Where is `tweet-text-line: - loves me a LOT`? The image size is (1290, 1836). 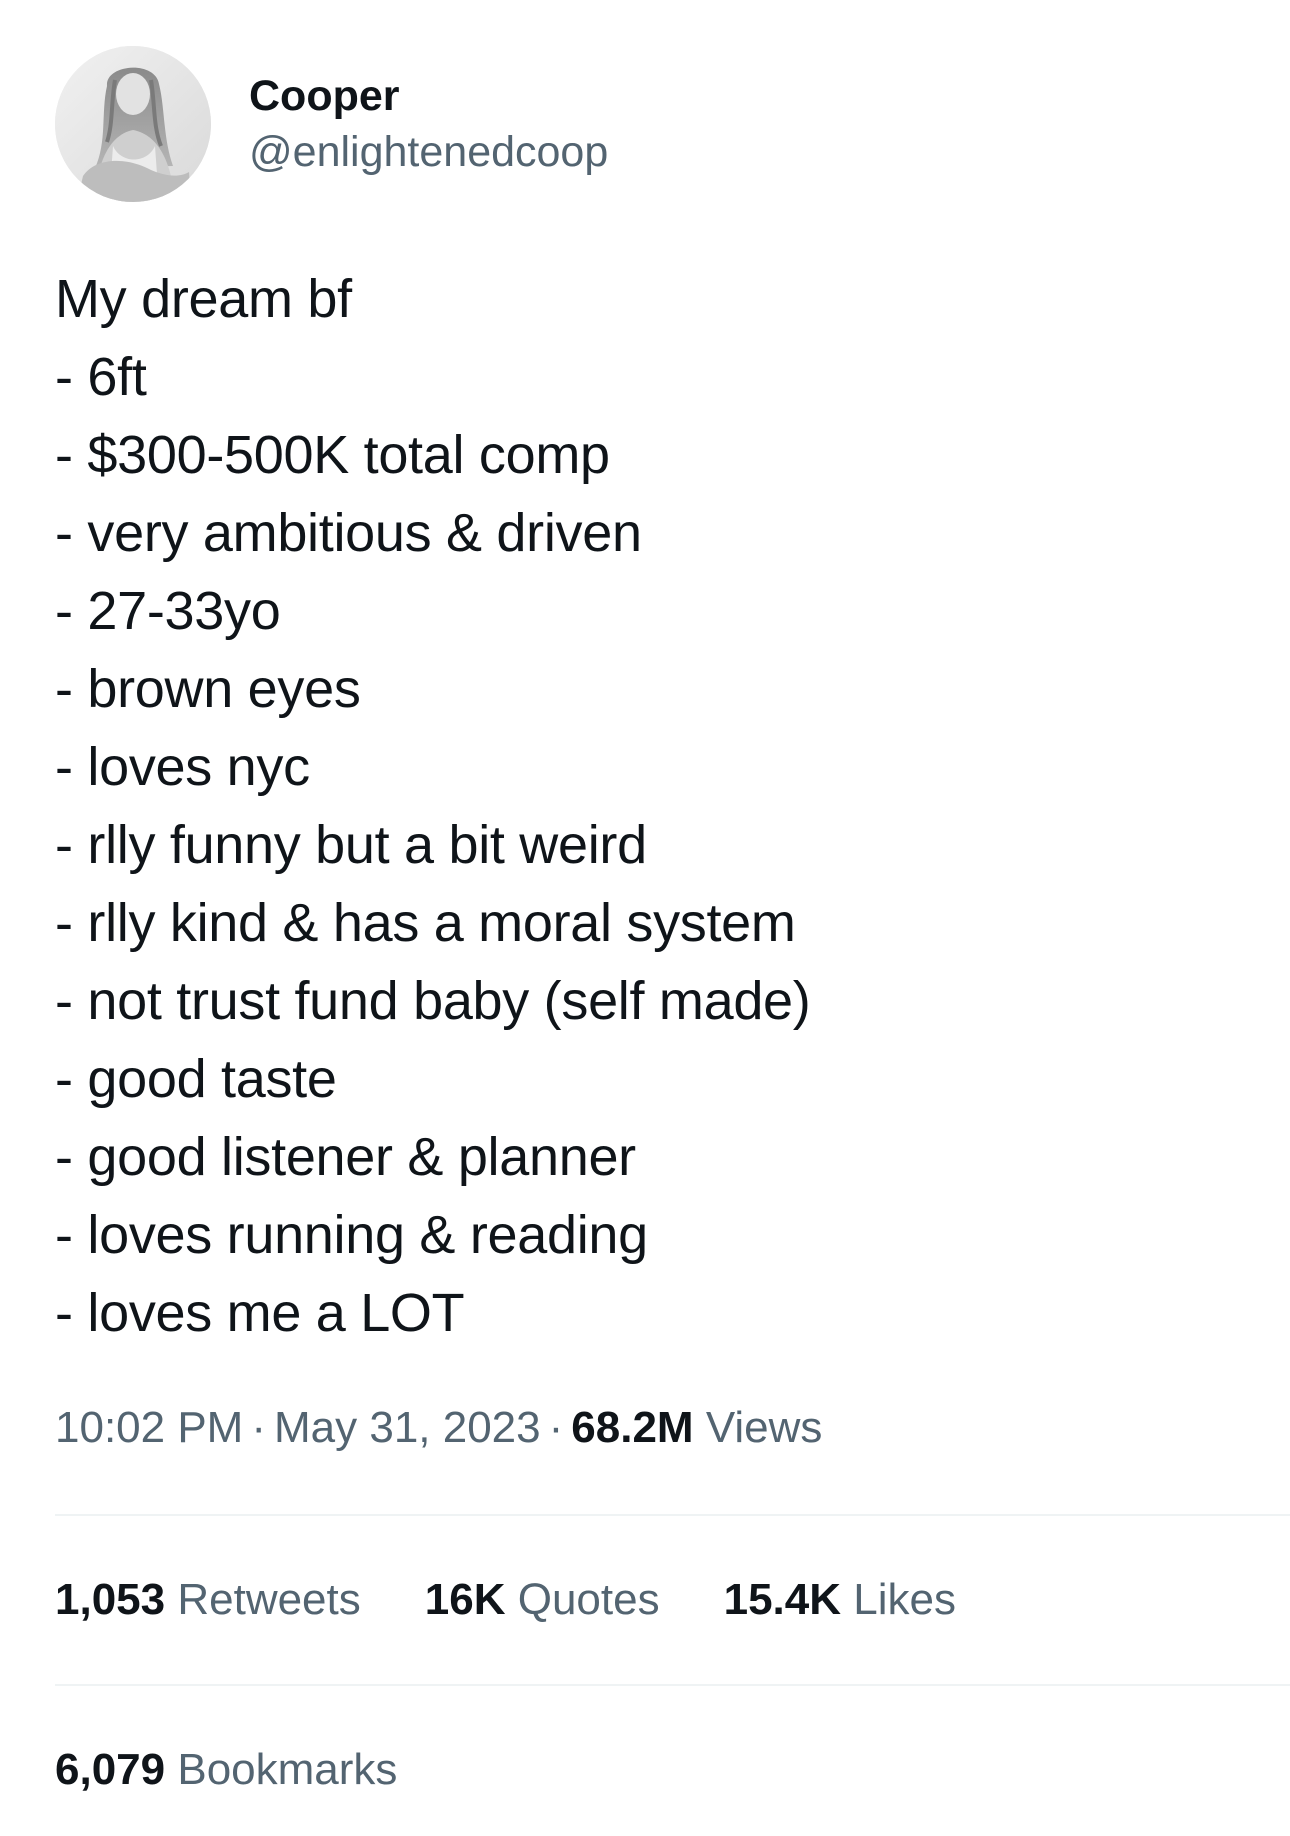 tweet-text-line: - loves me a LOT is located at coordinates (260, 1313).